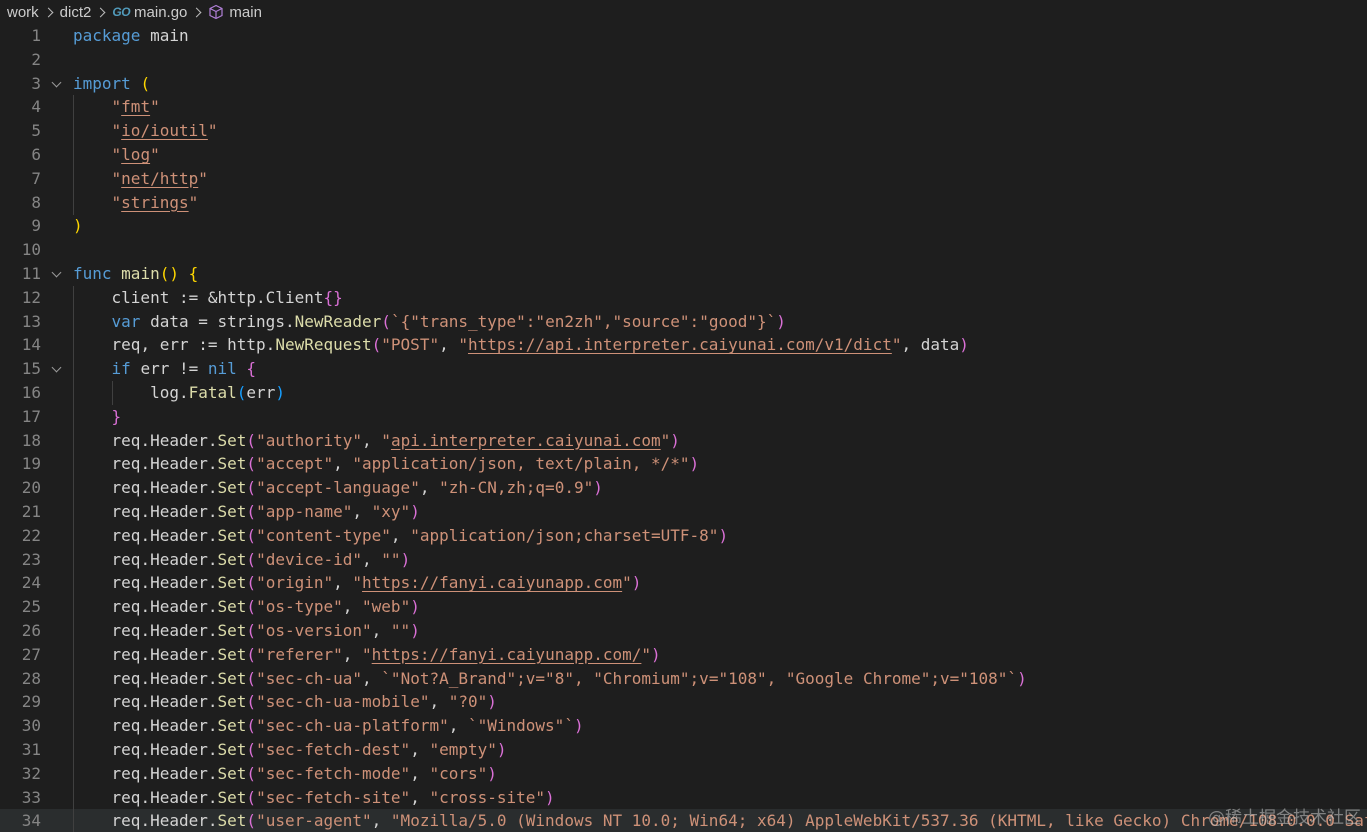  What do you see at coordinates (160, 12) in the screenshot?
I see `breadcrumb-item-file: main.go` at bounding box center [160, 12].